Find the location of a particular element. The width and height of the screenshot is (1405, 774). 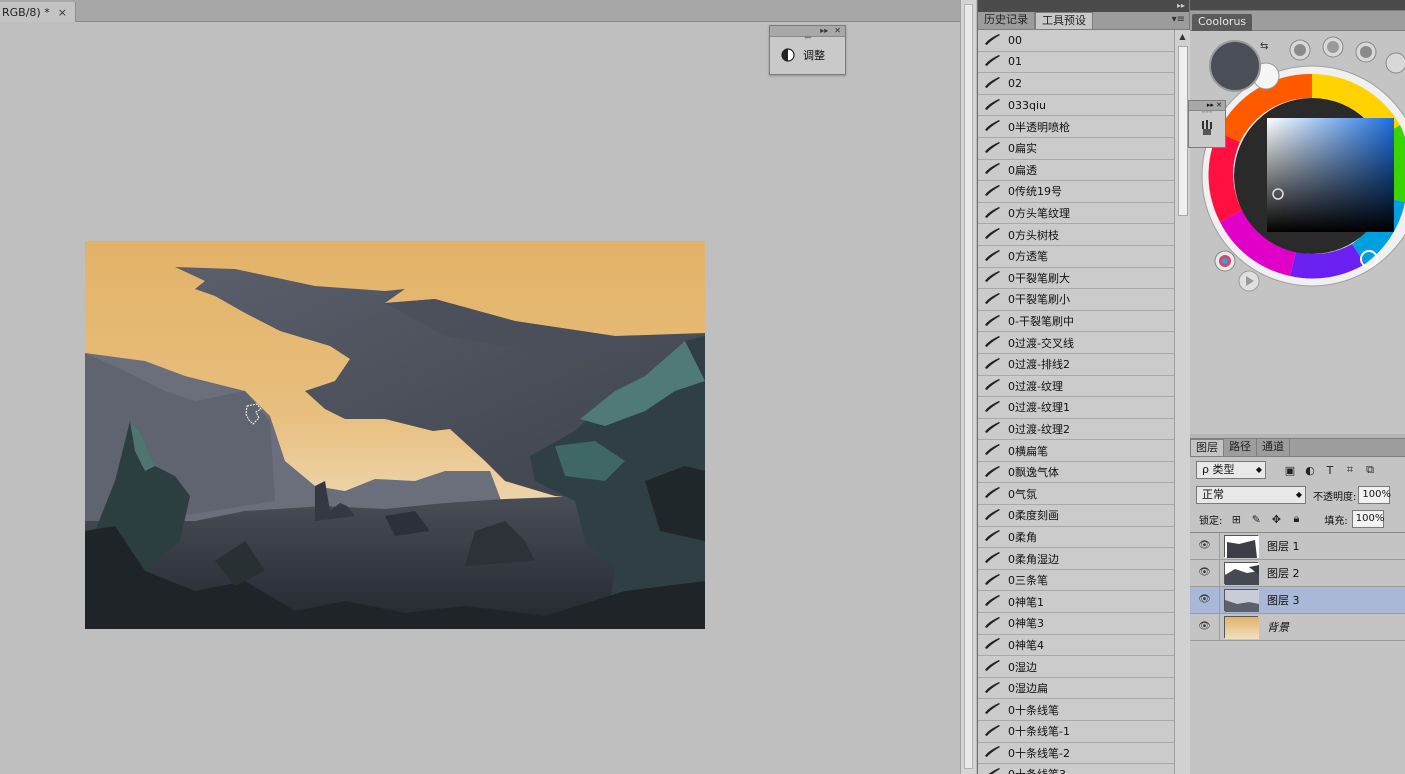

document-tab: RGB/8) * × is located at coordinates (38, 12).